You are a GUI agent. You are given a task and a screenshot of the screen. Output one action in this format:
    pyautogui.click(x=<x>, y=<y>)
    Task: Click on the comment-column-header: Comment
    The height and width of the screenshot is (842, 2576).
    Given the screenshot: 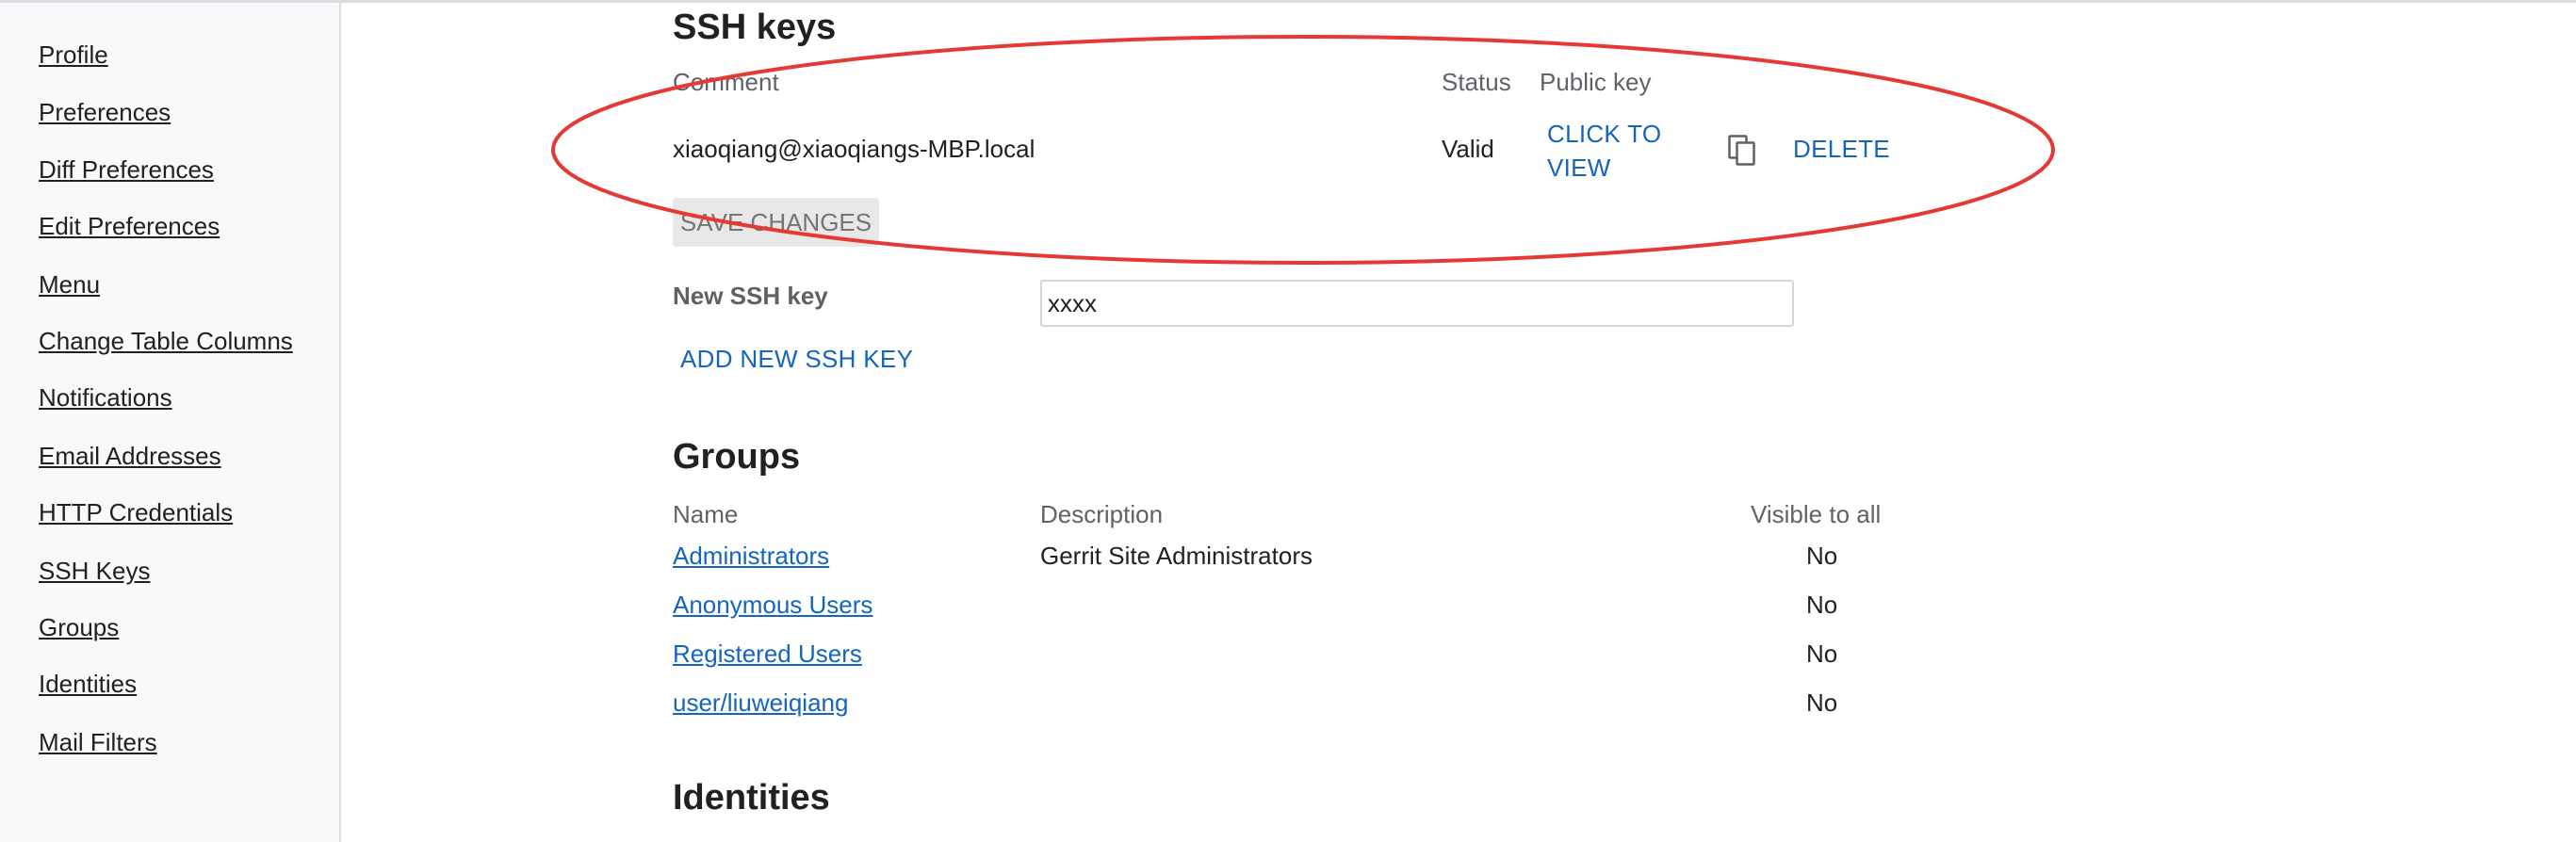 What is the action you would take?
    pyautogui.click(x=726, y=82)
    